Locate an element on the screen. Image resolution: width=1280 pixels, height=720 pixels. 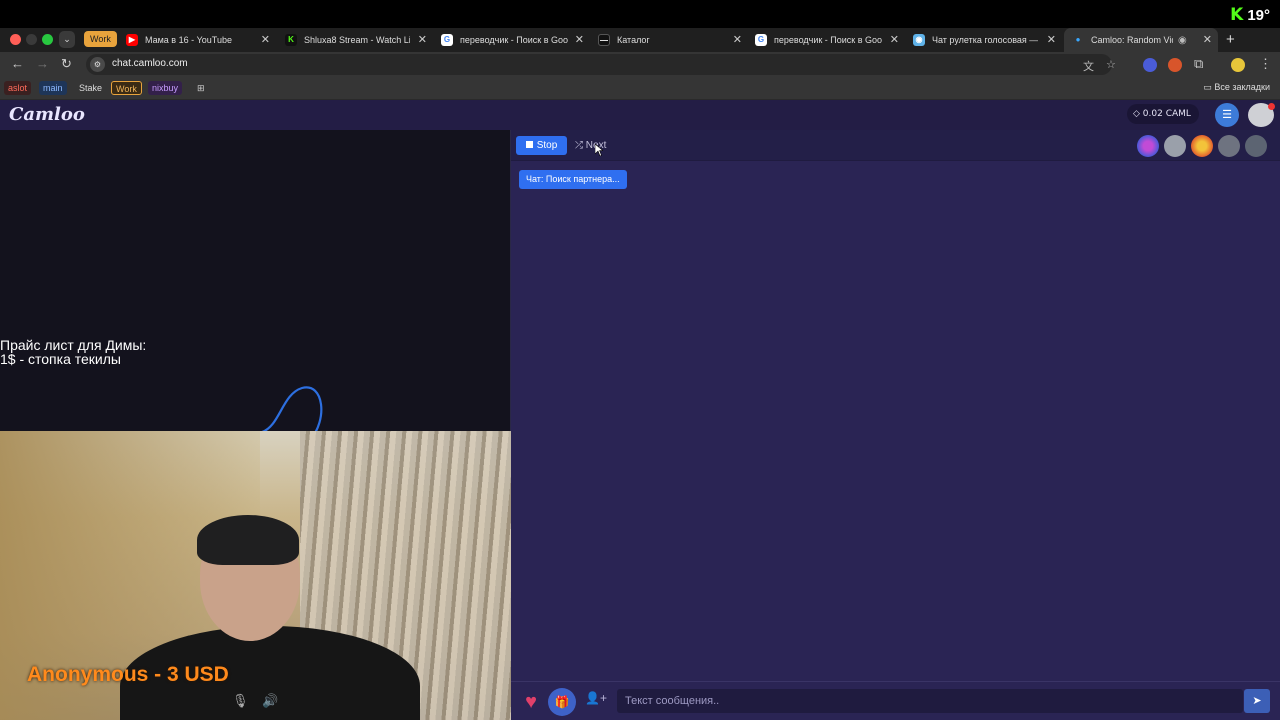
chat-bubble-icon: ☰ is located at coordinates (1227, 115).